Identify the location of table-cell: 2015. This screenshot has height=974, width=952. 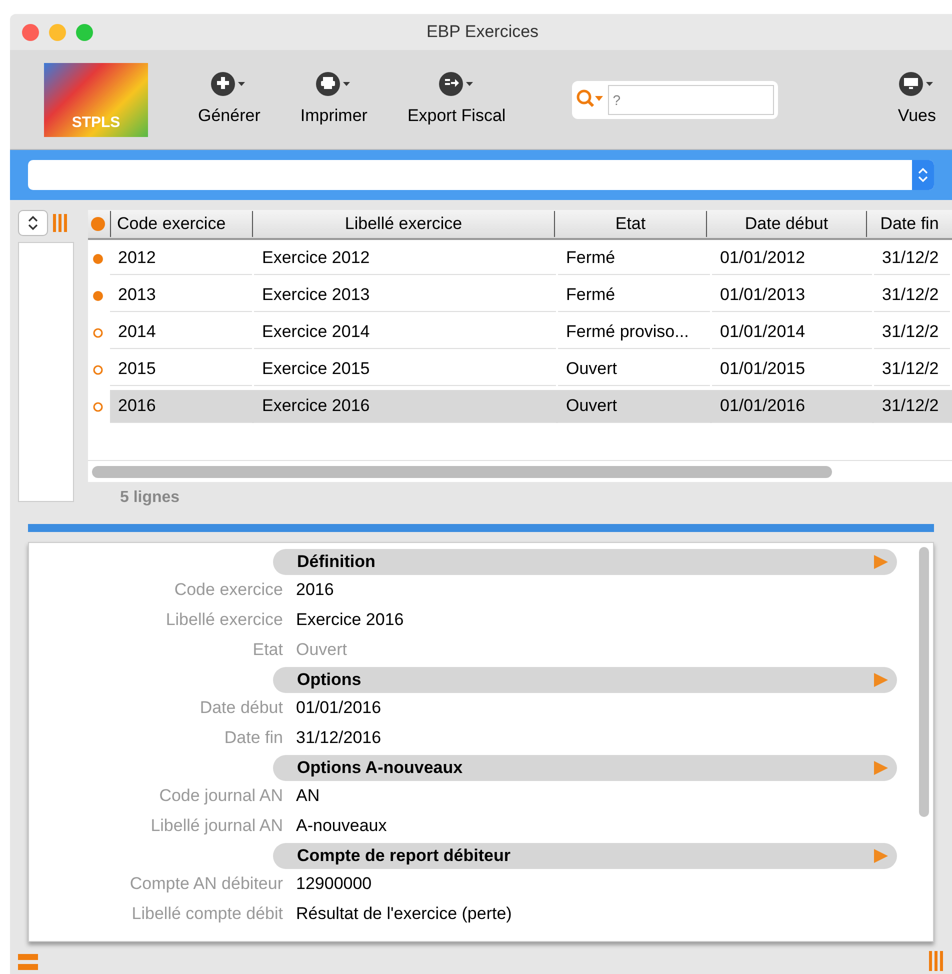
(181, 369).